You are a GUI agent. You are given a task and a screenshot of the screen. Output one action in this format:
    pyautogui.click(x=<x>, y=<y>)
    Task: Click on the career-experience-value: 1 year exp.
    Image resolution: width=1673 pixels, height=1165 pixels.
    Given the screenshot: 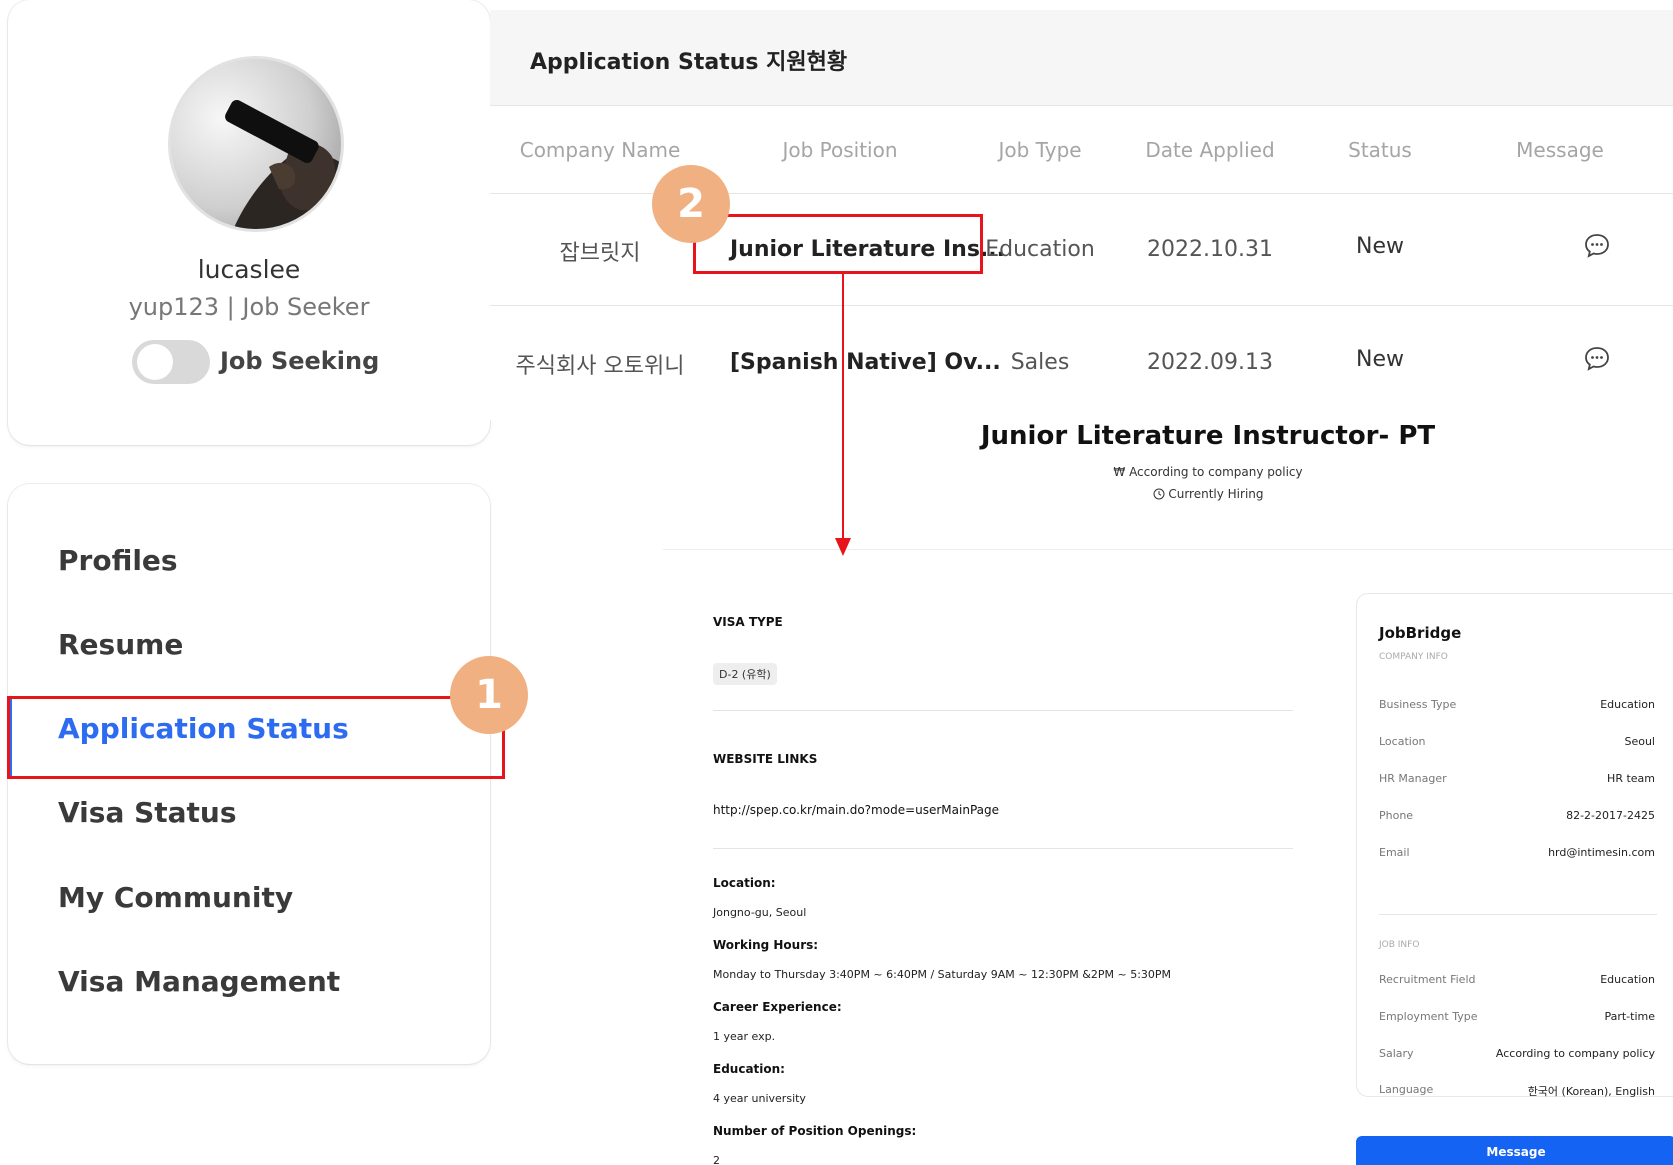 What is the action you would take?
    pyautogui.click(x=744, y=1036)
    